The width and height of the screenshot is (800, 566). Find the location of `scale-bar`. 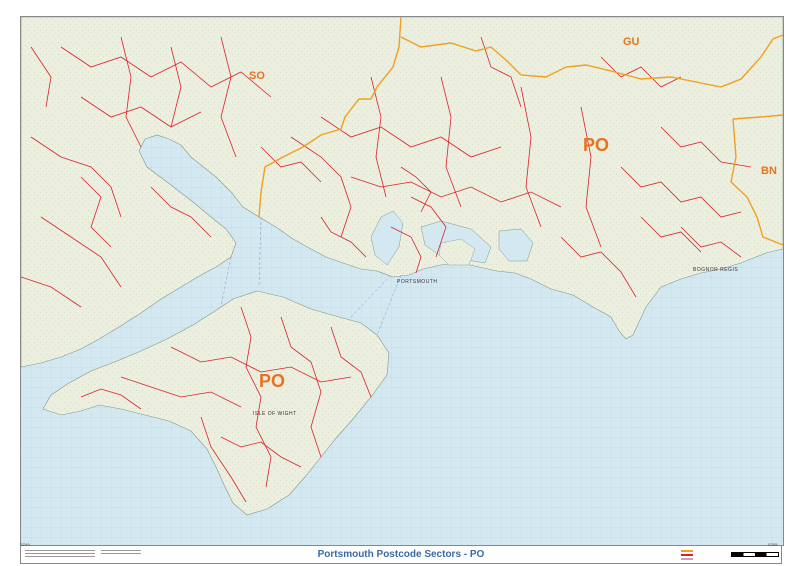

scale-bar is located at coordinates (755, 554).